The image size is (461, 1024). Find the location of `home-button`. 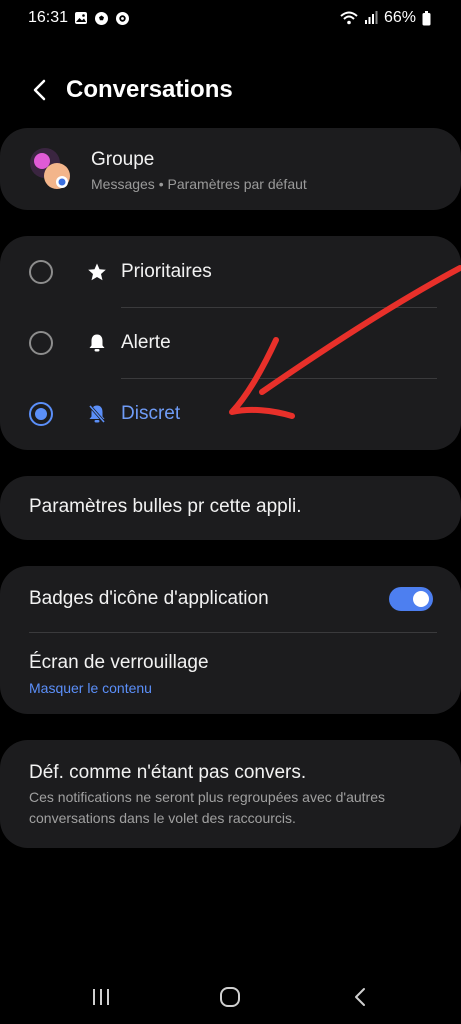

home-button is located at coordinates (230, 997).